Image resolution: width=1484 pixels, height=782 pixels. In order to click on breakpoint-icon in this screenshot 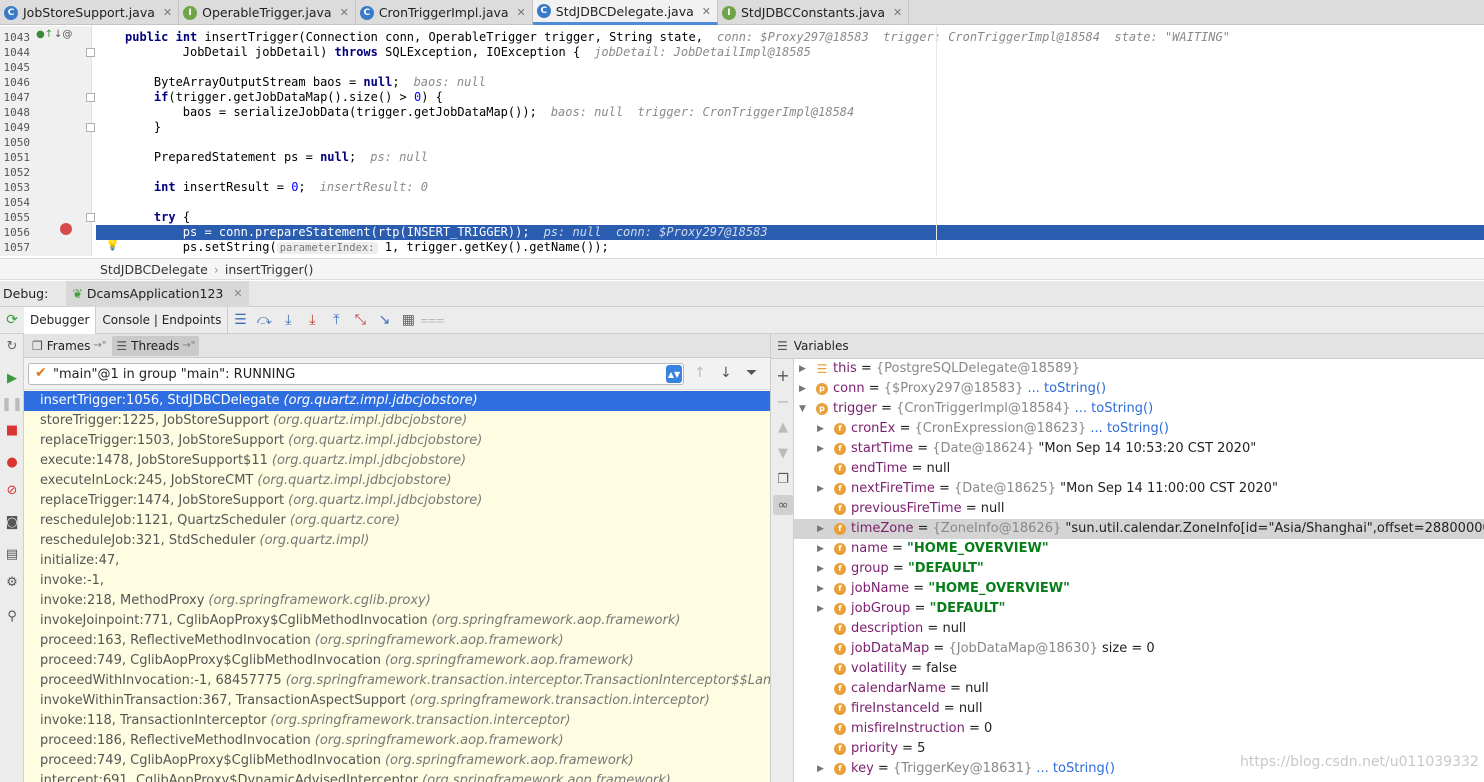, I will do `click(66, 229)`.